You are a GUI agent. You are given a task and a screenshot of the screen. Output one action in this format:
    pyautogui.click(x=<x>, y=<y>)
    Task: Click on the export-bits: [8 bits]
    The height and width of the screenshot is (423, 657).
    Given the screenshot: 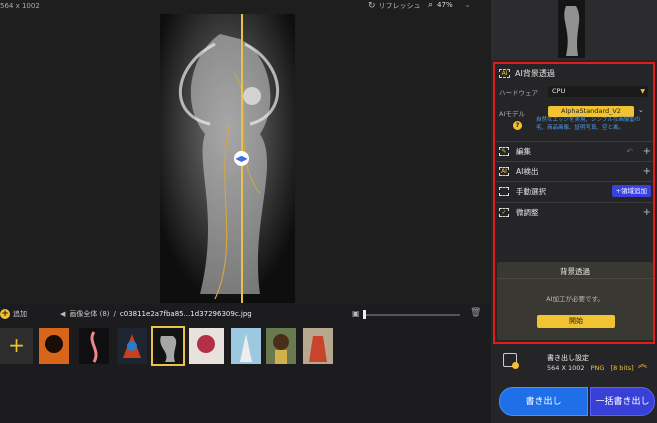 What is the action you would take?
    pyautogui.click(x=622, y=368)
    